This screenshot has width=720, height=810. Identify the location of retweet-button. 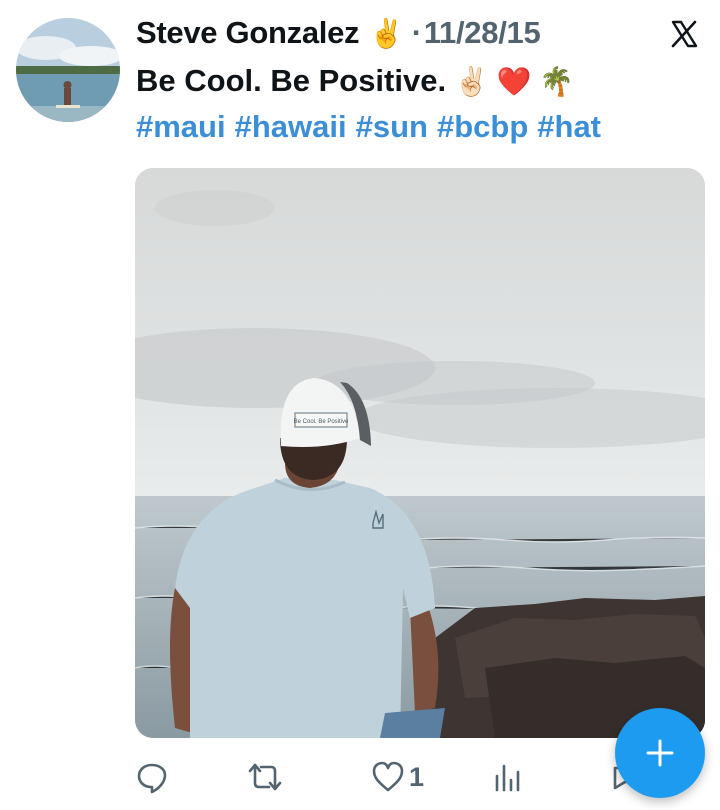
(265, 777).